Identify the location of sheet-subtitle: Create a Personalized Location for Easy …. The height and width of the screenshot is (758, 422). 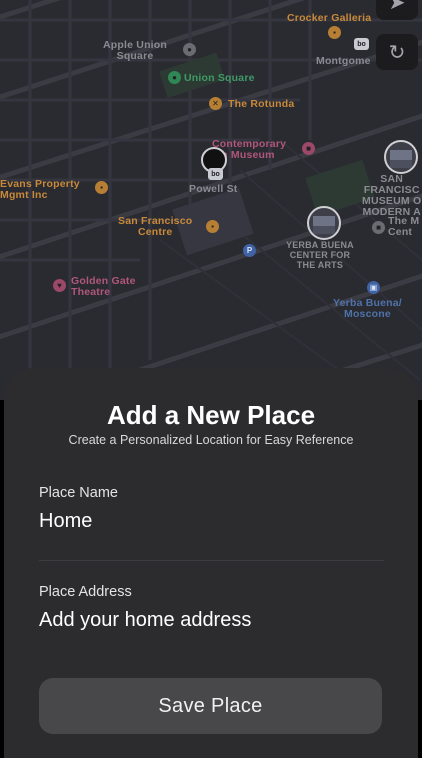
(211, 440).